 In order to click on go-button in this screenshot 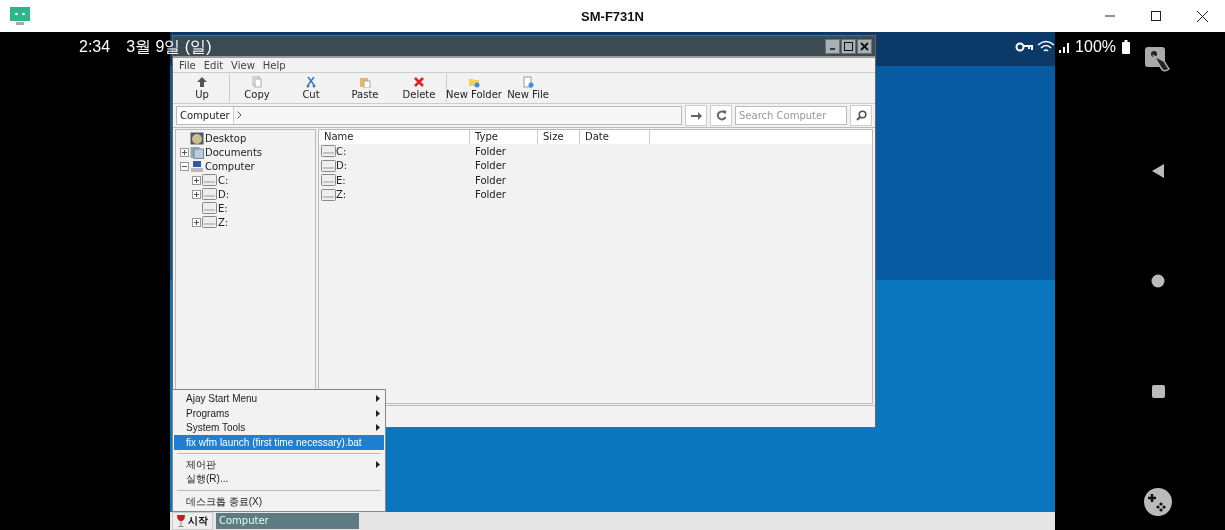, I will do `click(696, 115)`.